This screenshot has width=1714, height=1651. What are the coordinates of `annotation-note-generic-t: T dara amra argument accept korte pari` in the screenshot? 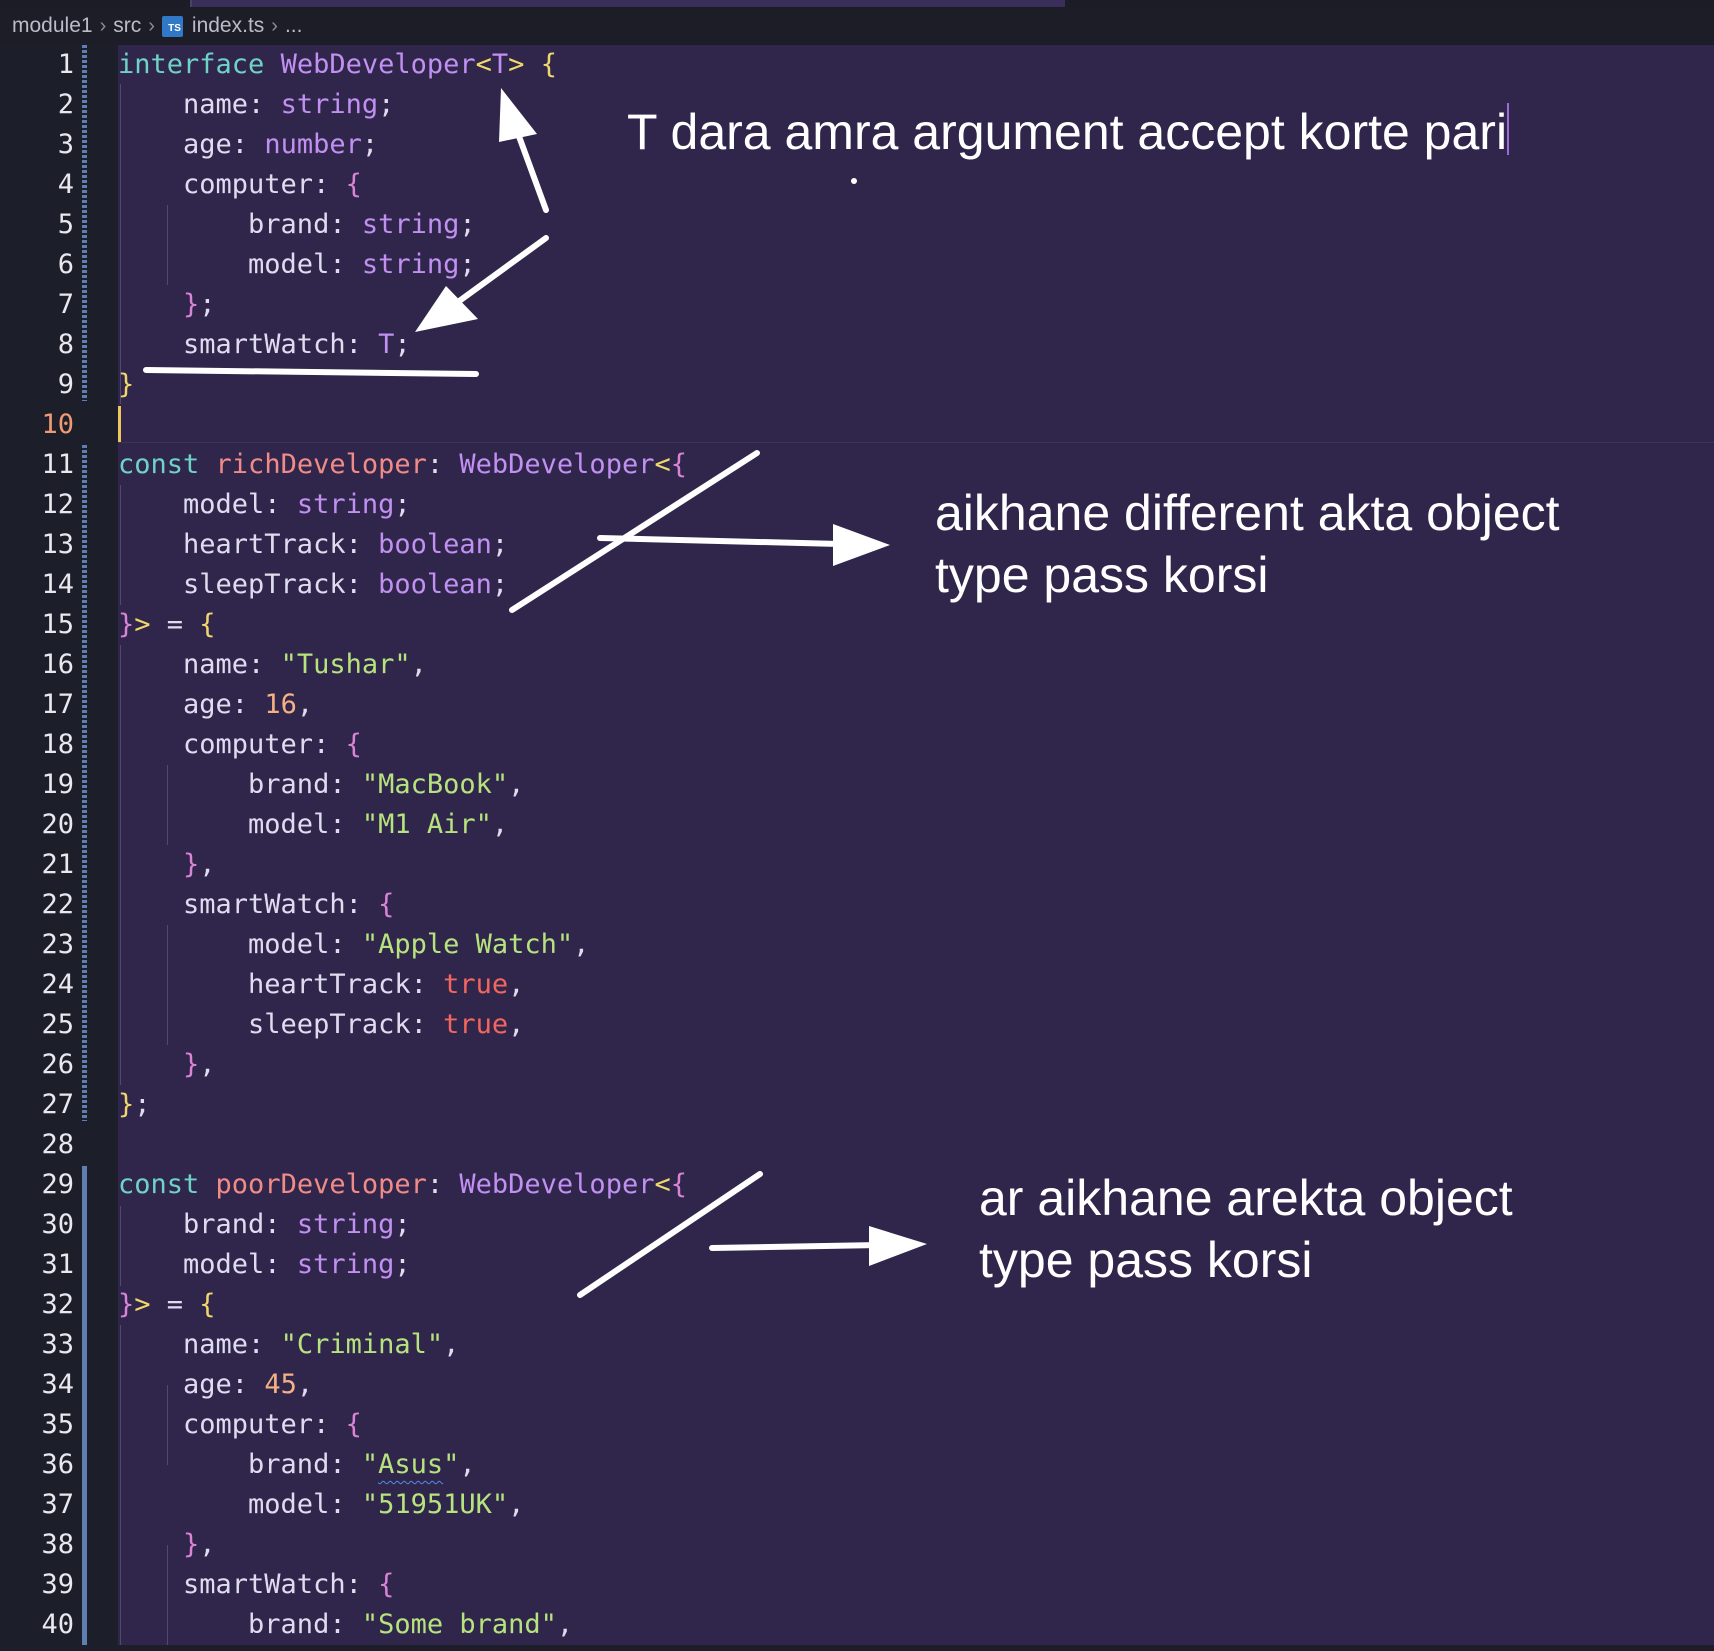 It's located at (1068, 132).